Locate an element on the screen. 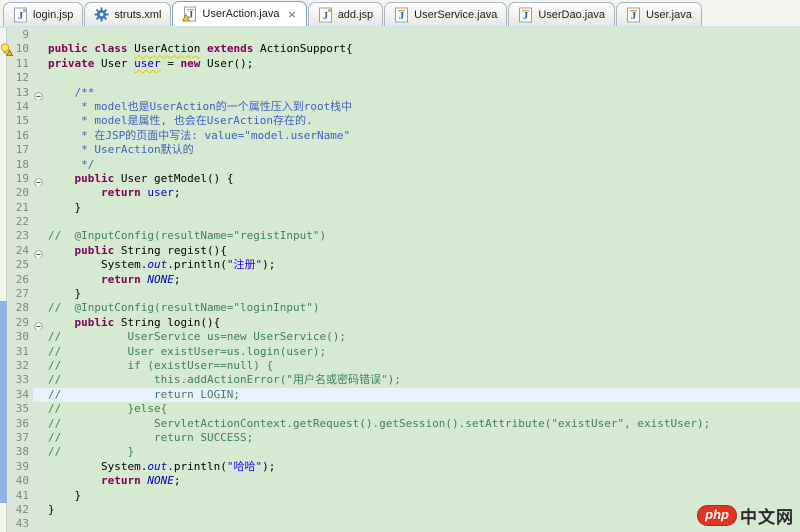 This screenshot has height=532, width=800. tab-label: struts.xml is located at coordinates (138, 14).